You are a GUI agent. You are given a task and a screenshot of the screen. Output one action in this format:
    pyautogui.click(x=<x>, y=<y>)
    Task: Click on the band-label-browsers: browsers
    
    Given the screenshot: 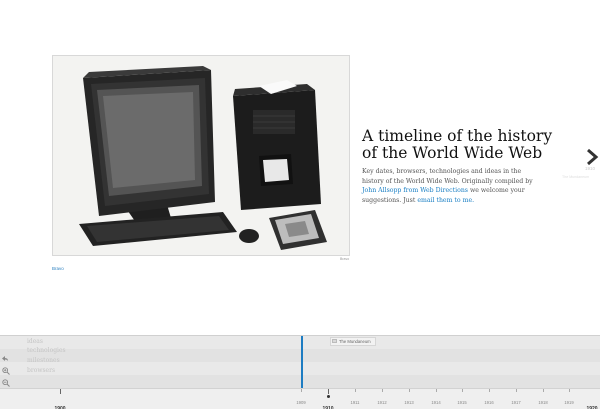 What is the action you would take?
    pyautogui.click(x=41, y=370)
    